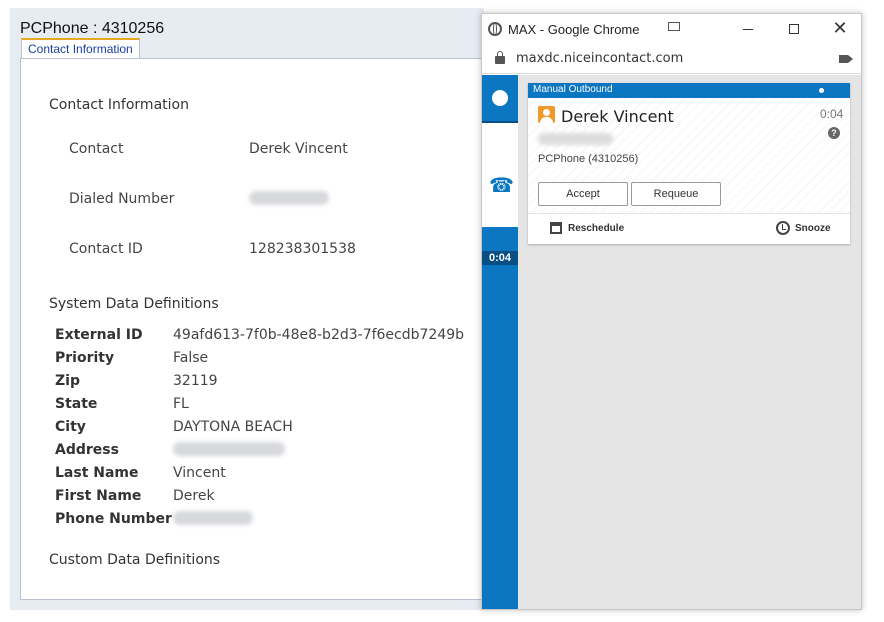 The image size is (884, 622). I want to click on last-name-label: Last Name, so click(97, 473).